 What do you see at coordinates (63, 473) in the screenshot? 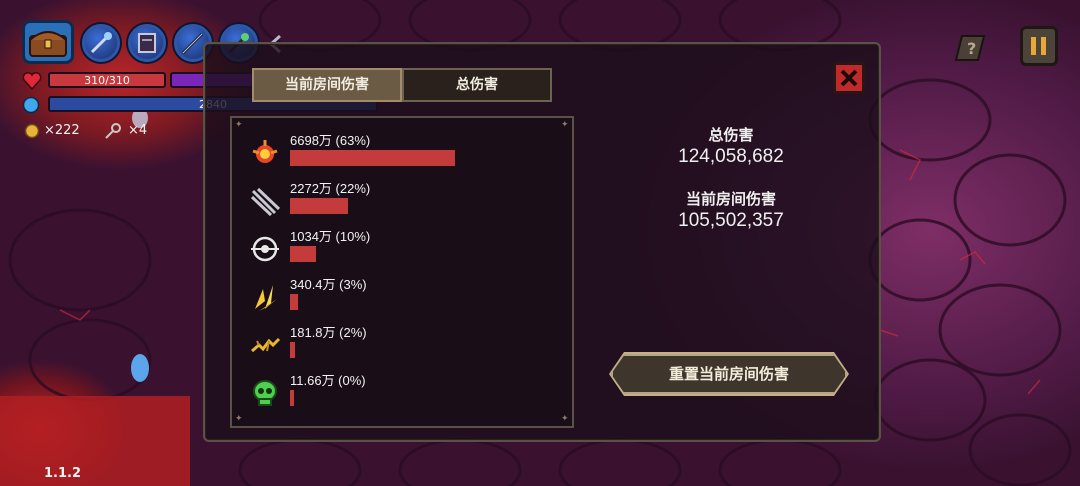
I see `version-label: 1.1.2` at bounding box center [63, 473].